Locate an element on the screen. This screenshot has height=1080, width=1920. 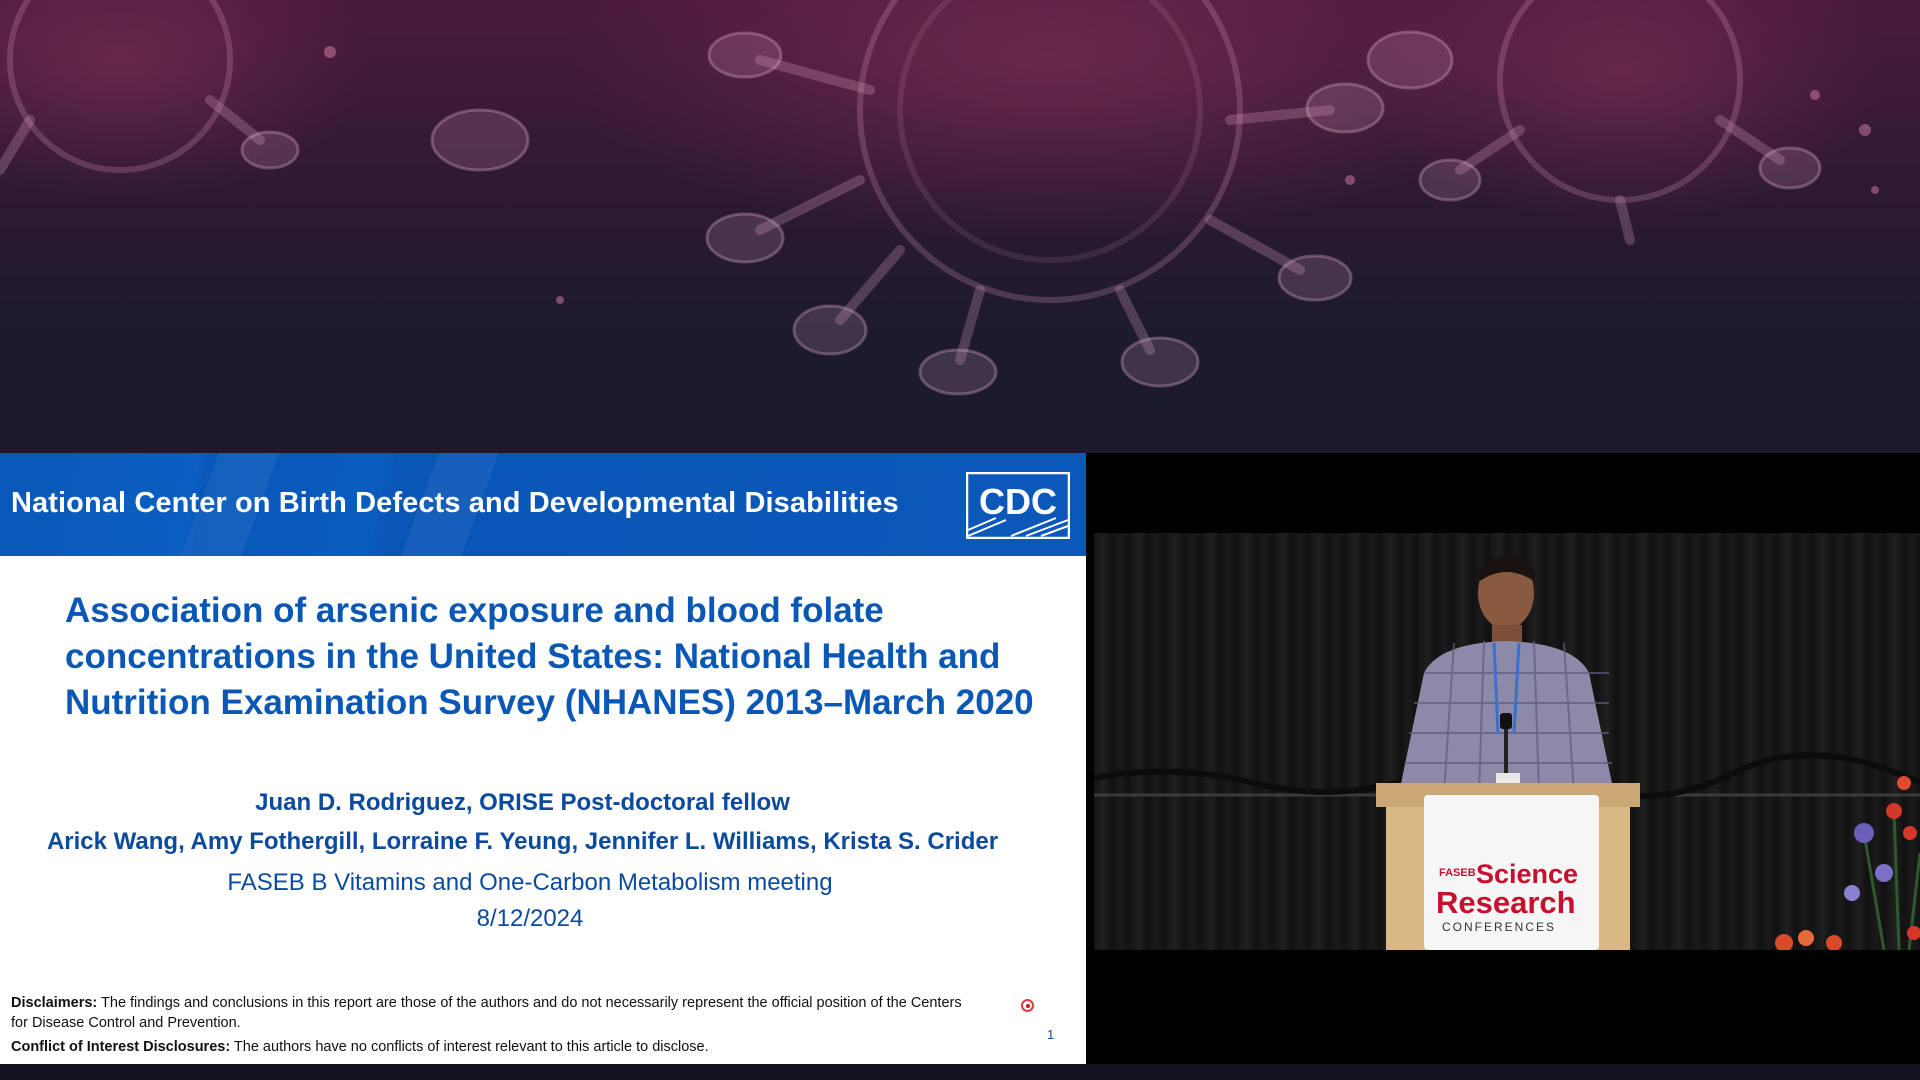
cdc-logo-icon: CDC is located at coordinates (1018, 505).